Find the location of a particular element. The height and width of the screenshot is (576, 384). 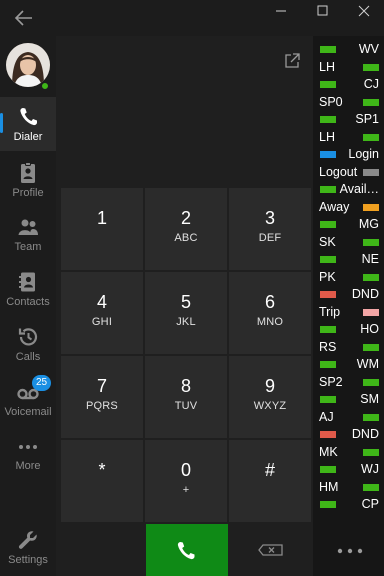

close-button is located at coordinates (364, 11).